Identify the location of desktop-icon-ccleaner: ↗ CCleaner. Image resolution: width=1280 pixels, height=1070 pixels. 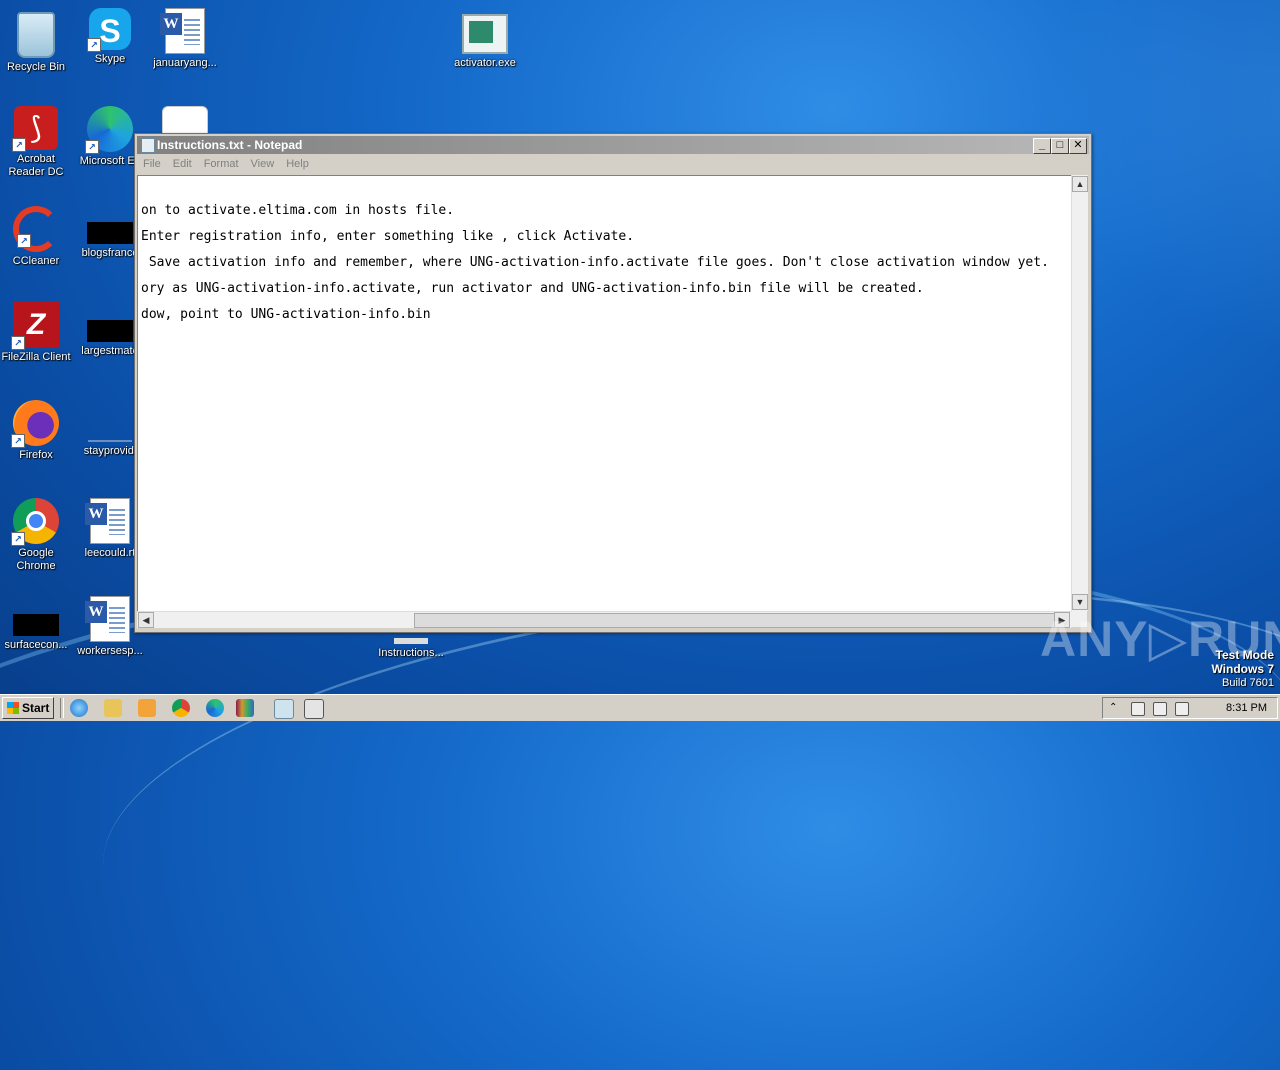
(36, 236).